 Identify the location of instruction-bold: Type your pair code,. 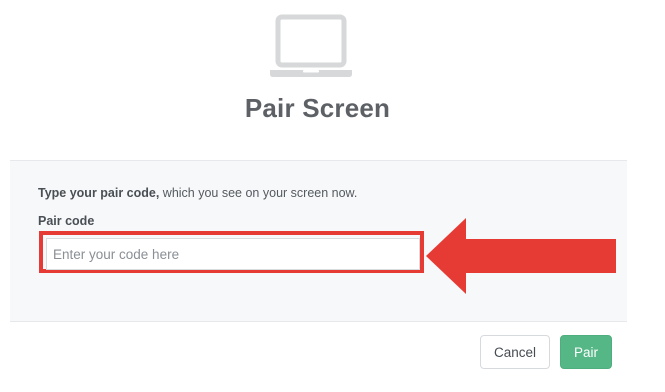
(99, 193).